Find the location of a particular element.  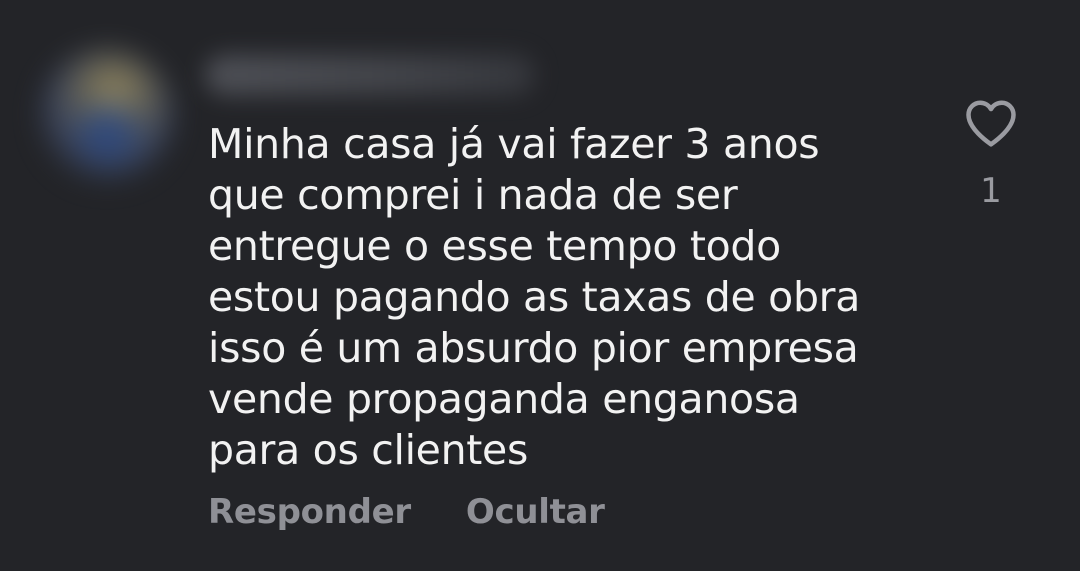

comment-actions: Responder Ocultar is located at coordinates (406, 512).